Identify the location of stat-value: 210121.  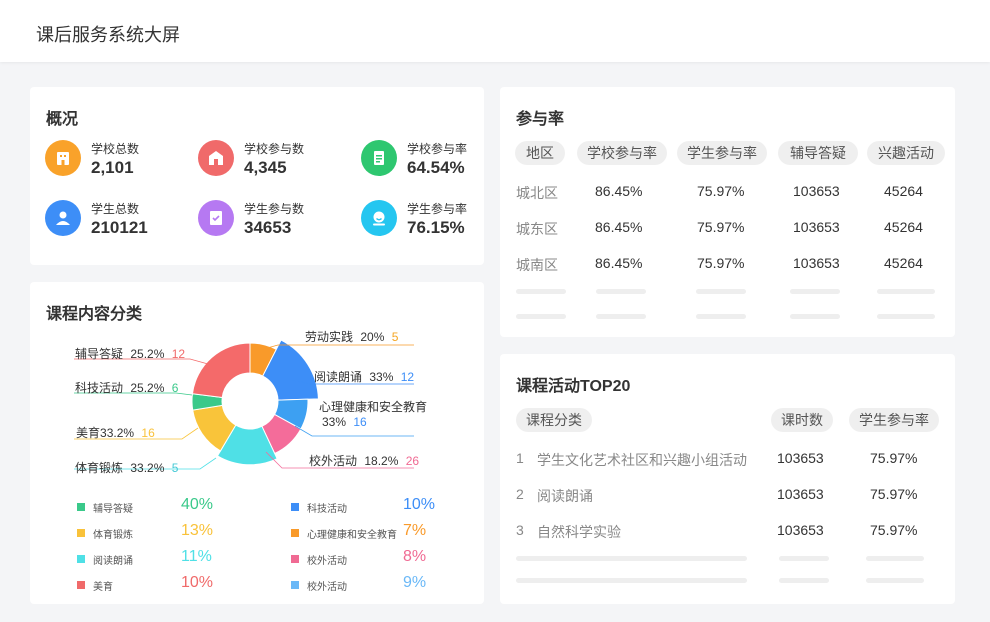
(119, 227).